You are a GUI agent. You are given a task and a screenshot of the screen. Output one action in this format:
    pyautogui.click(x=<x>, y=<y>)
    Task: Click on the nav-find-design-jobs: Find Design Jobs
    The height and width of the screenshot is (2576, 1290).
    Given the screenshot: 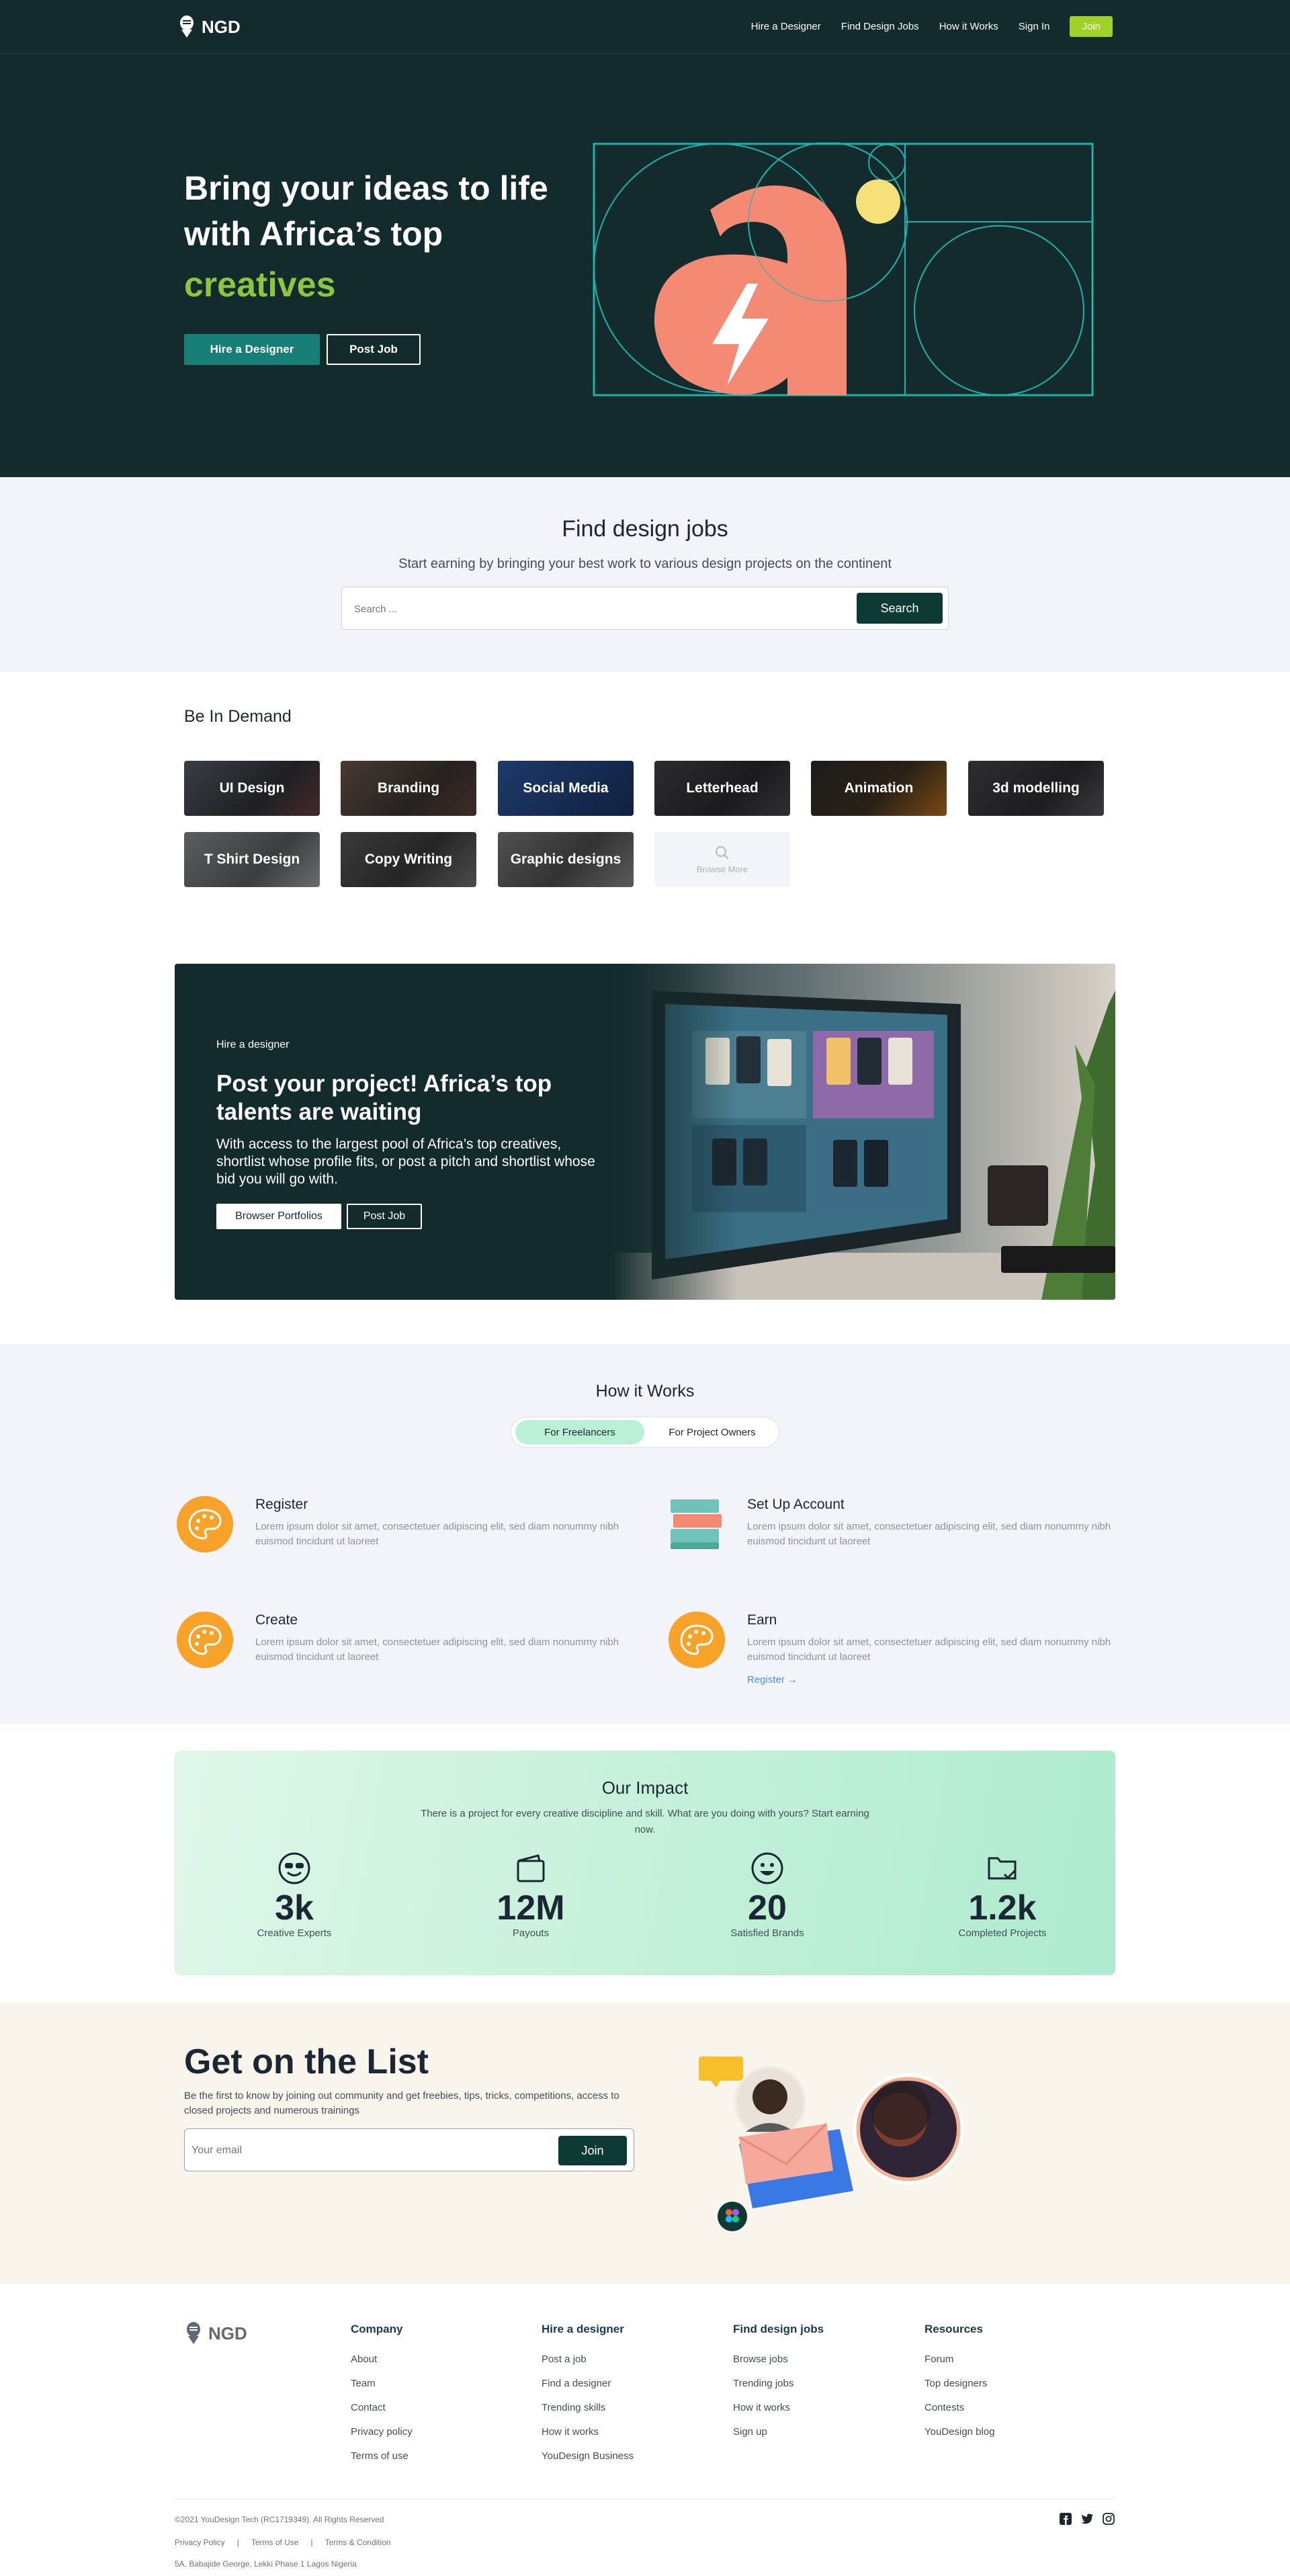 What is the action you would take?
    pyautogui.click(x=880, y=26)
    